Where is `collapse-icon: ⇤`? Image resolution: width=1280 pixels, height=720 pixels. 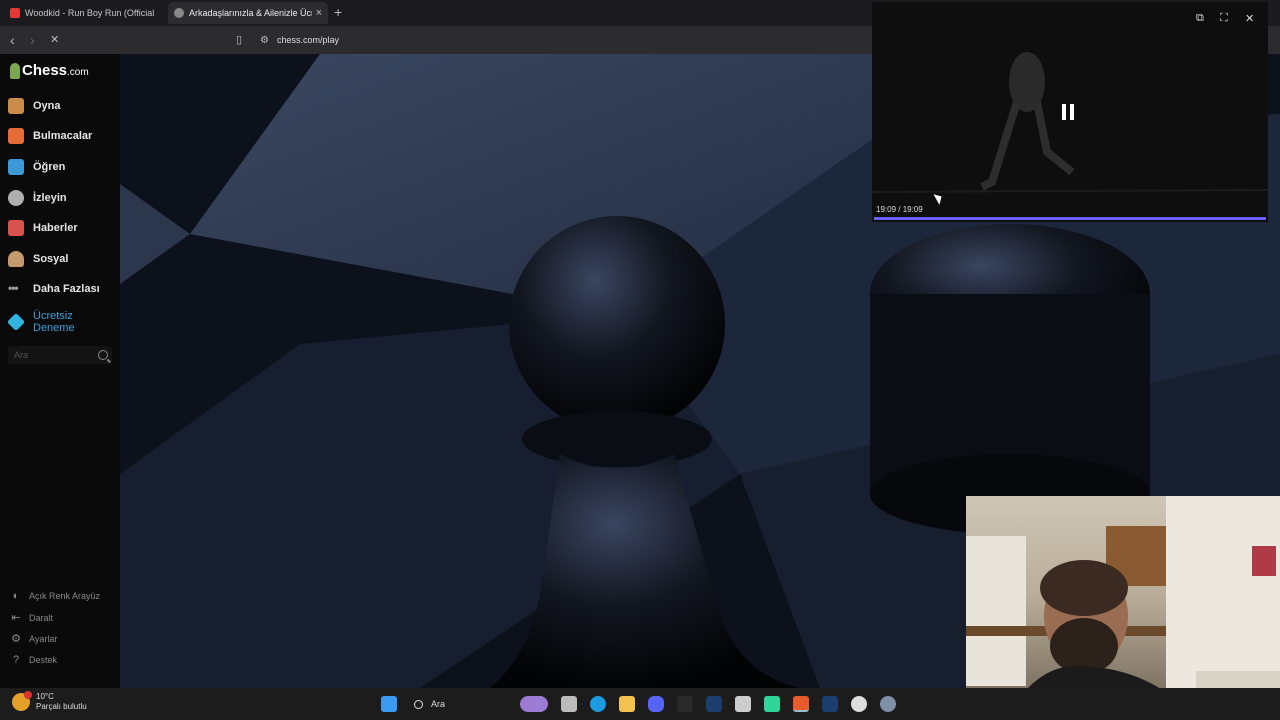 collapse-icon: ⇤ is located at coordinates (16, 618).